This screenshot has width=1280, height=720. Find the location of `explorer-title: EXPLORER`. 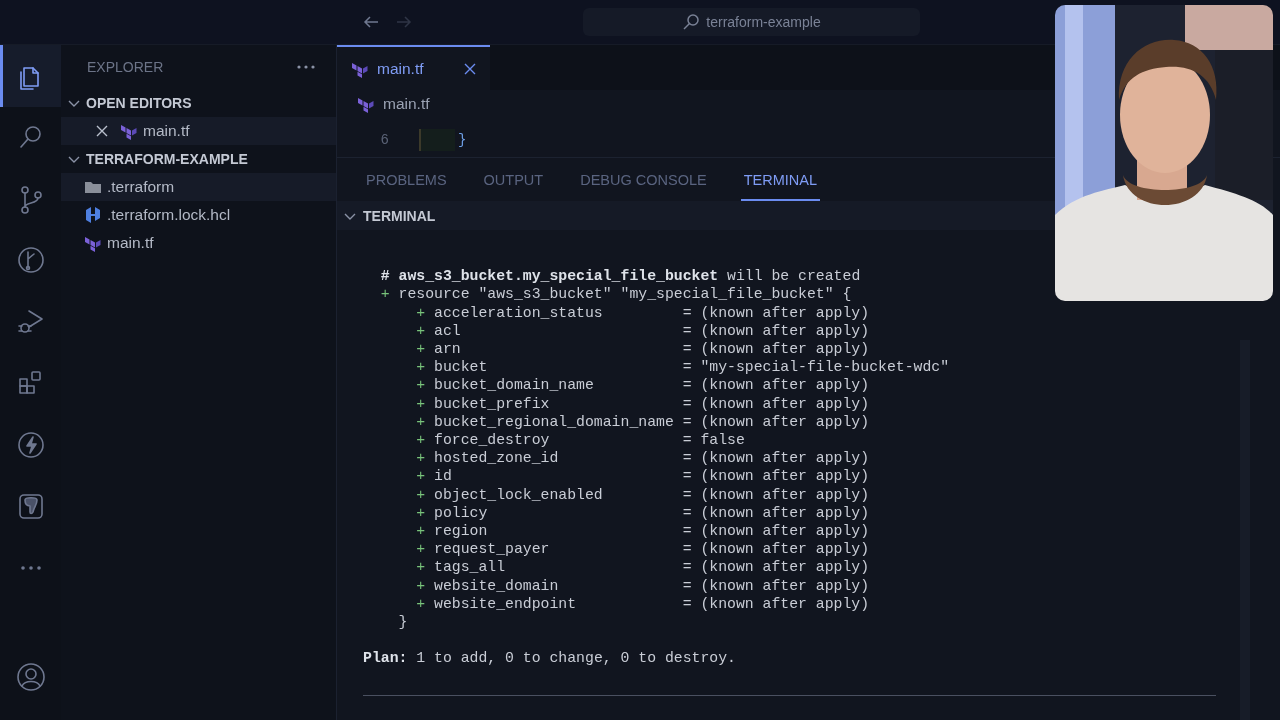

explorer-title: EXPLORER is located at coordinates (125, 67).